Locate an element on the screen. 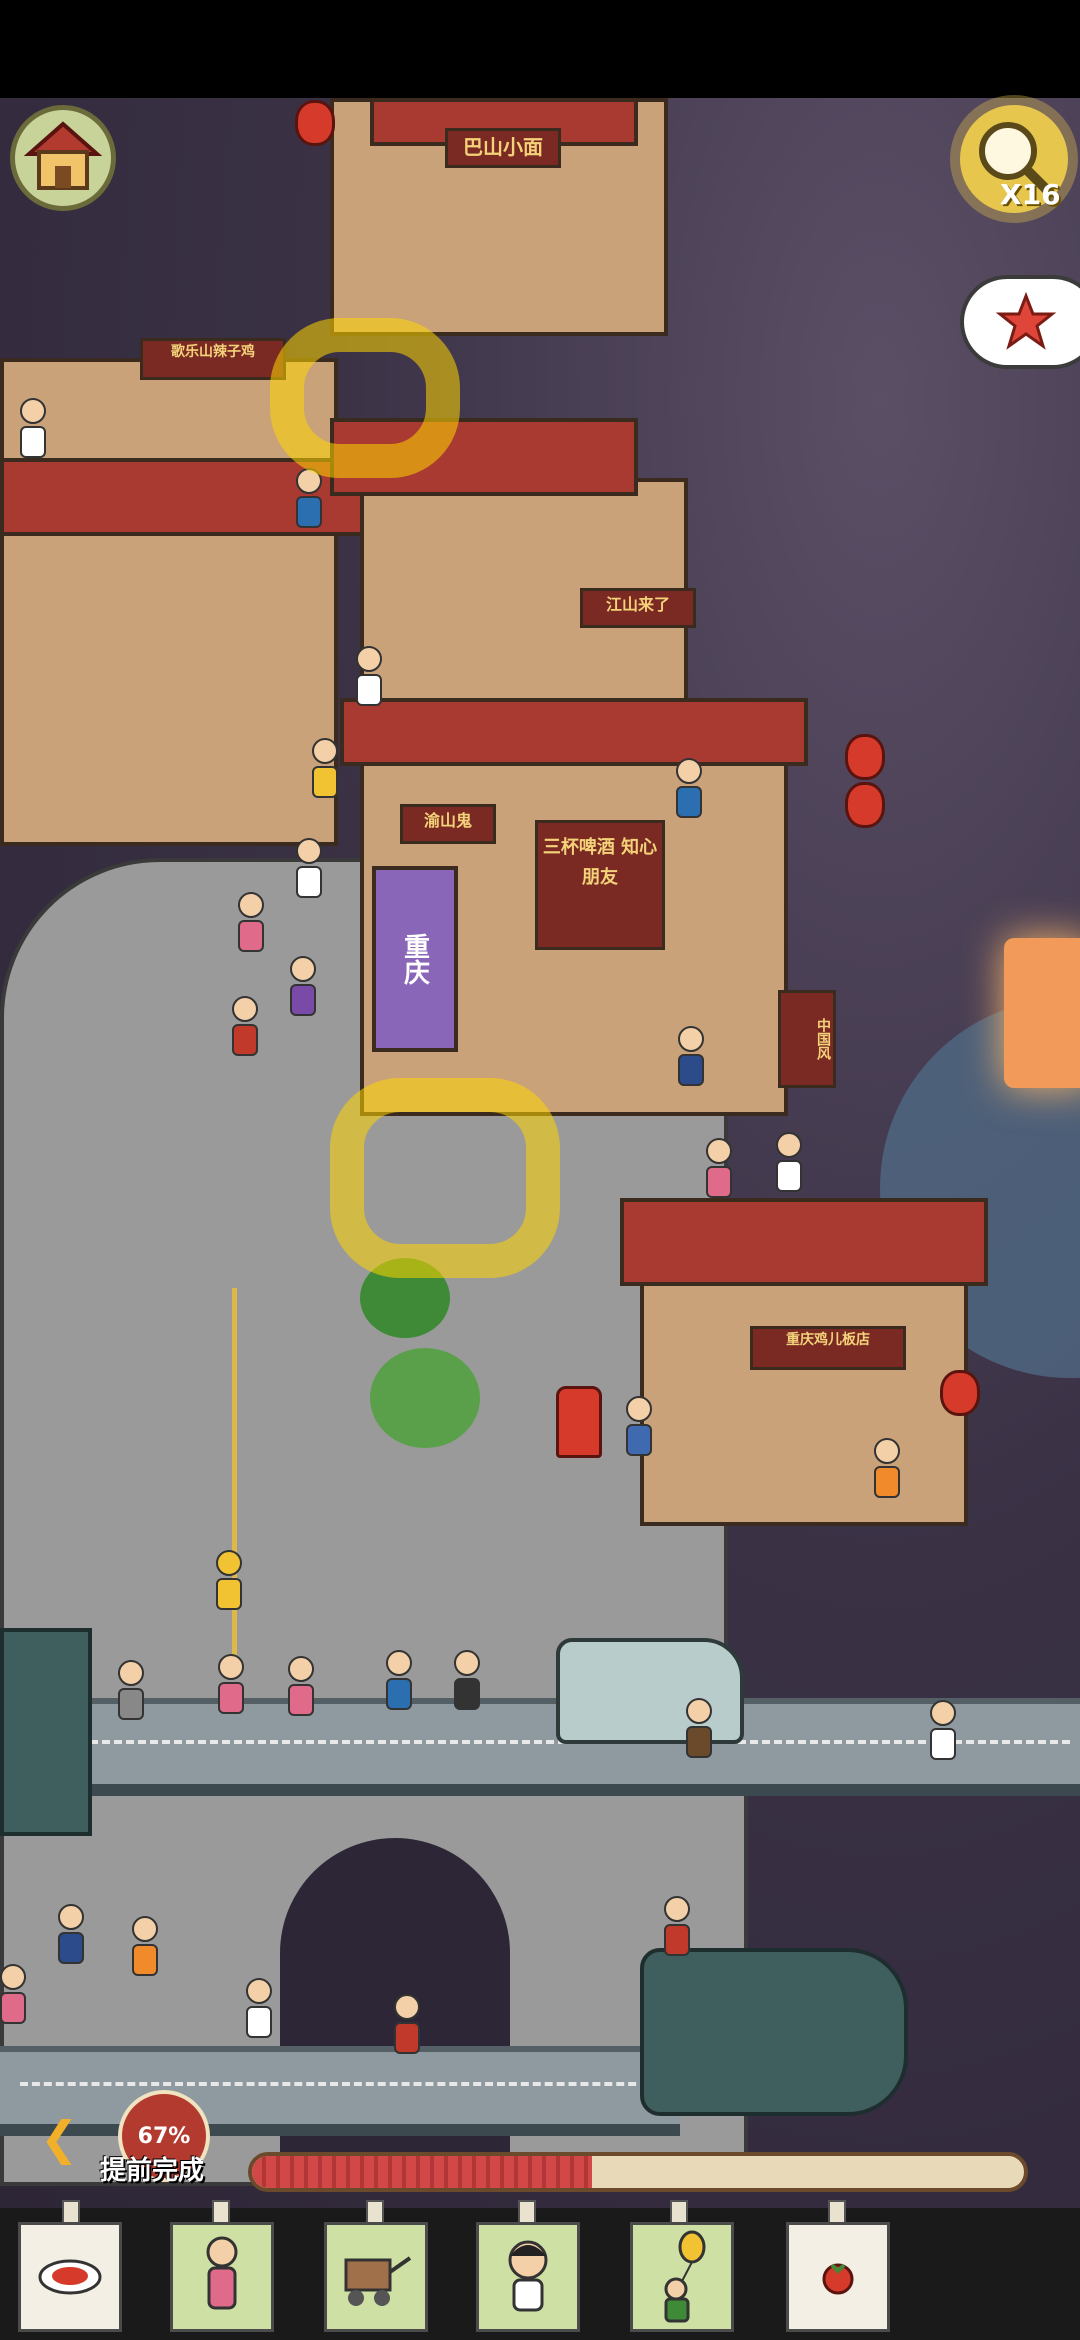 Image resolution: width=1080 pixels, height=2340 pixels. beer-house-roof is located at coordinates (574, 732).